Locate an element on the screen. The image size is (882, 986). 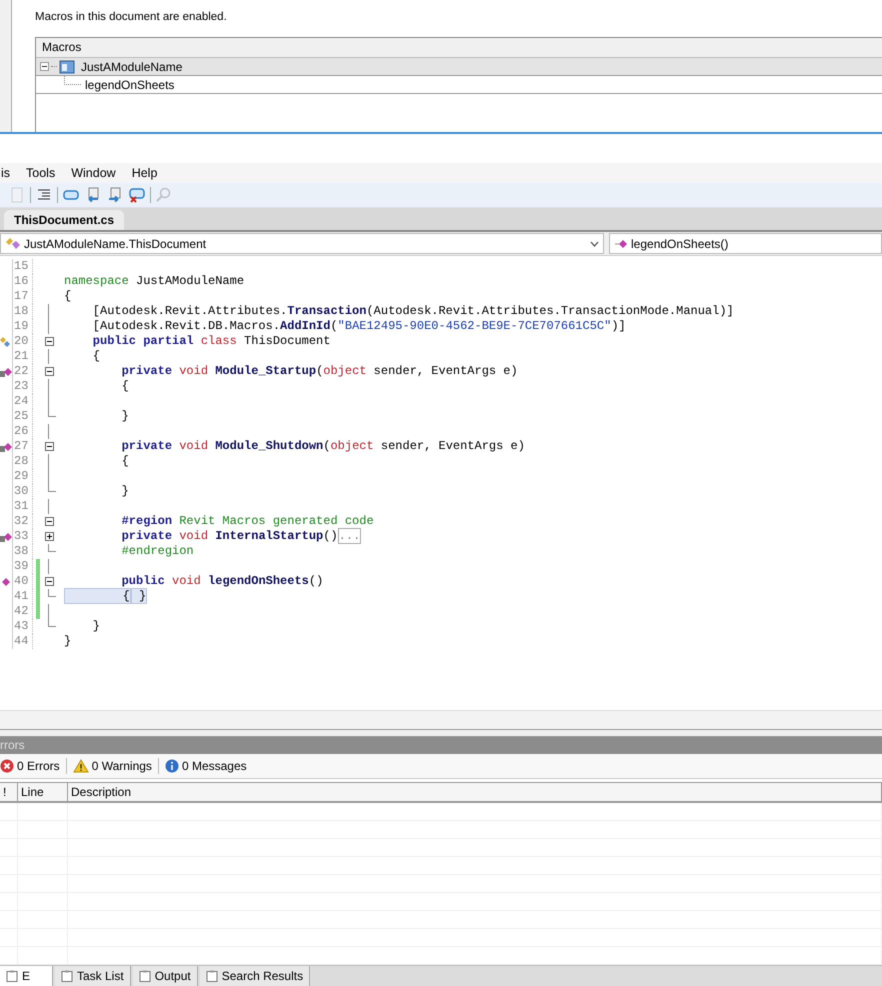
code-line: namespace JustAModuleName is located at coordinates (153, 281).